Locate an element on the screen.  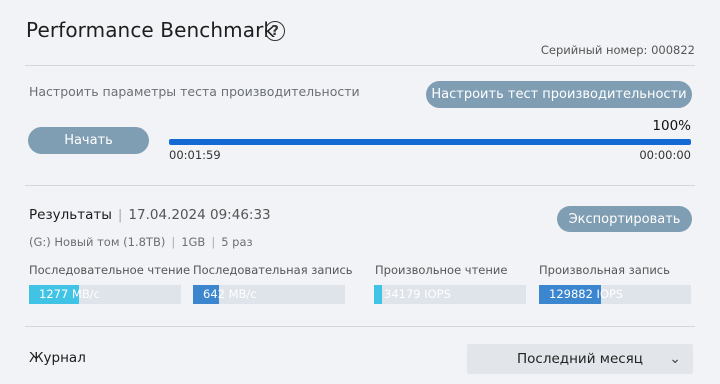
progress-percent: 100% is located at coordinates (671, 126).